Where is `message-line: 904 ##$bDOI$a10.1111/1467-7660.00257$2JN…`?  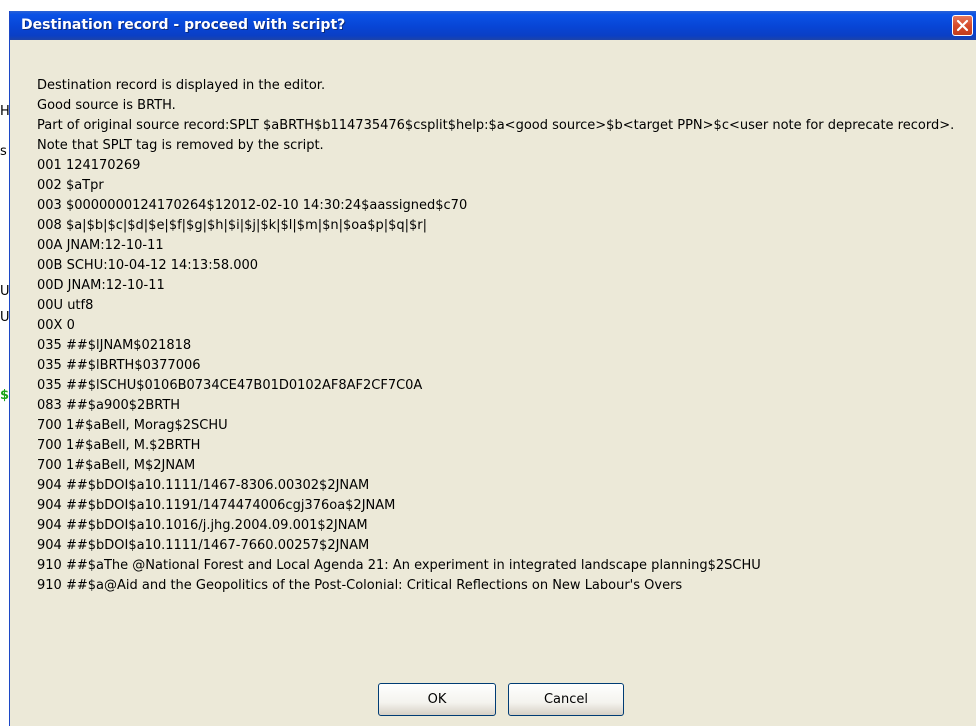
message-line: 904 ##$bDOI$a10.1111/1467-7660.00257$2JN… is located at coordinates (203, 545).